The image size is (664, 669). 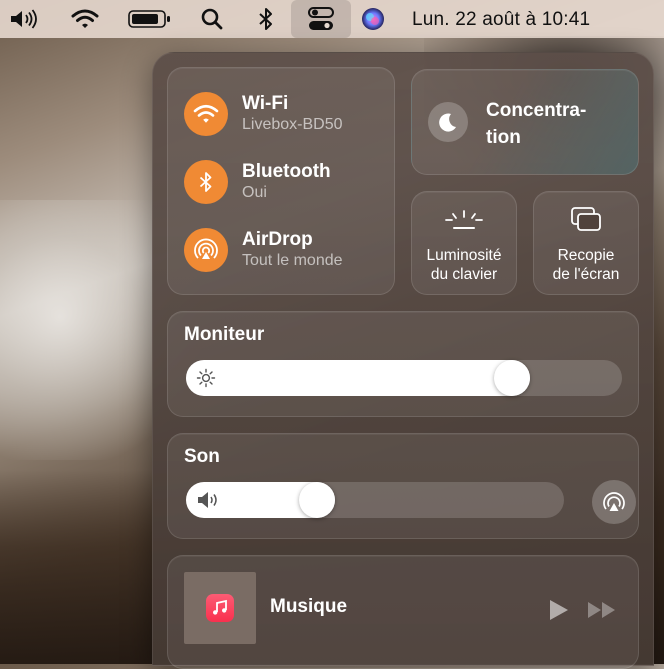 I want to click on menubar-clock: Lun. 22 août à 10:41, so click(x=501, y=20).